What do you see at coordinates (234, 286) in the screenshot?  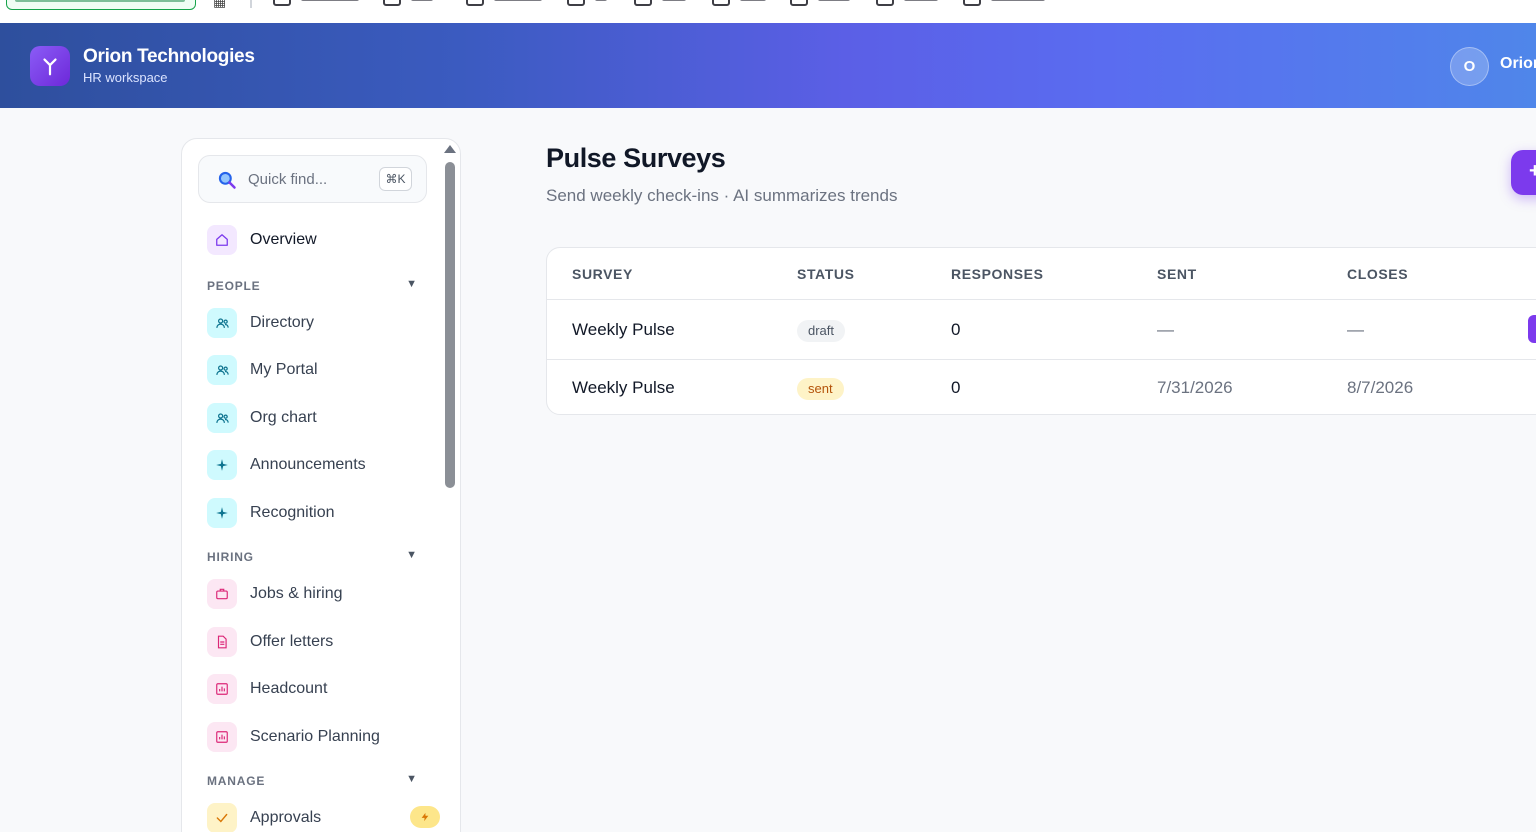 I see `section-title: PEOPLE` at bounding box center [234, 286].